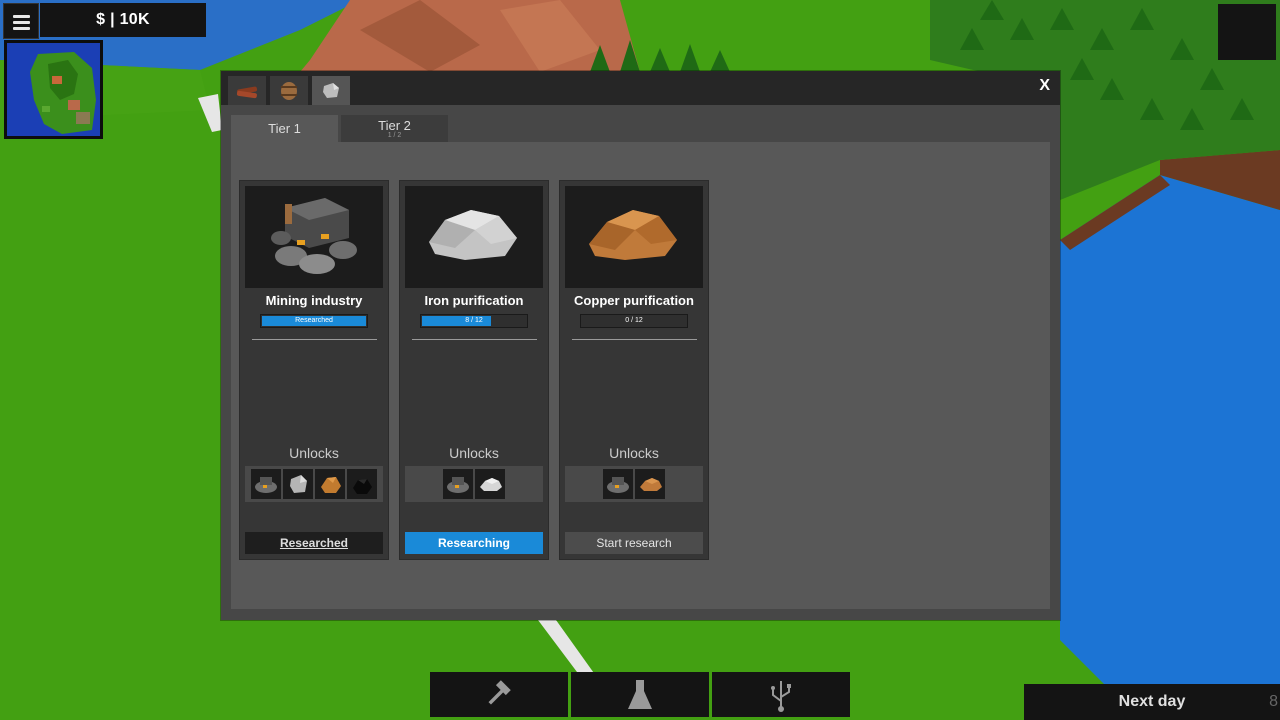  I want to click on mining-industry-image, so click(314, 237).